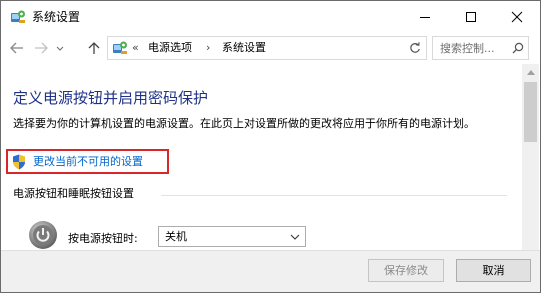  I want to click on change-unavailable-settings-link: 更改当前不可用的设置, so click(88, 162).